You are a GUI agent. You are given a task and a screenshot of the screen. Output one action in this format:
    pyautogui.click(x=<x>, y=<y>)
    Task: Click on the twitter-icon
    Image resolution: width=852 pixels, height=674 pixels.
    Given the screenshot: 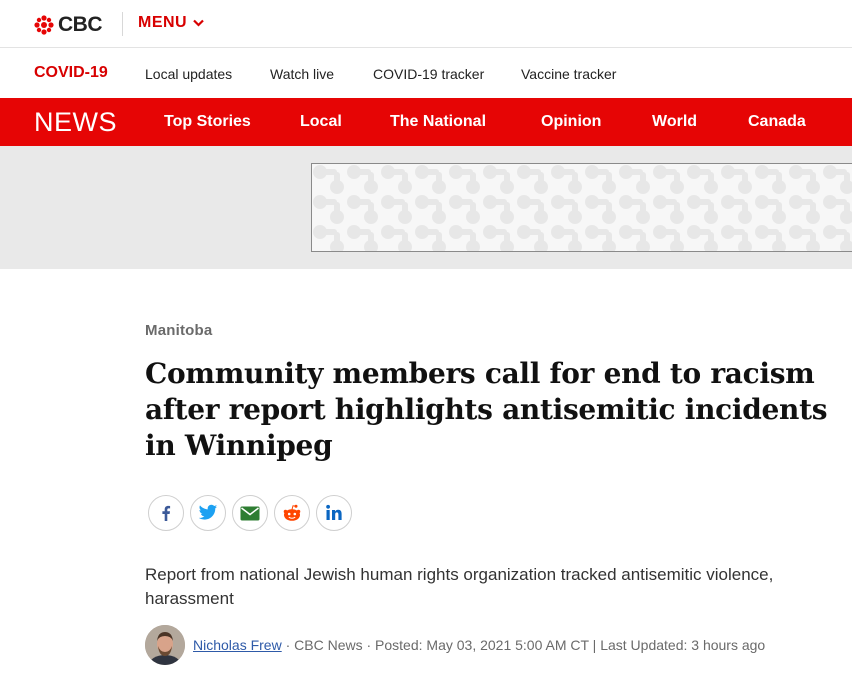 What is the action you would take?
    pyautogui.click(x=208, y=512)
    